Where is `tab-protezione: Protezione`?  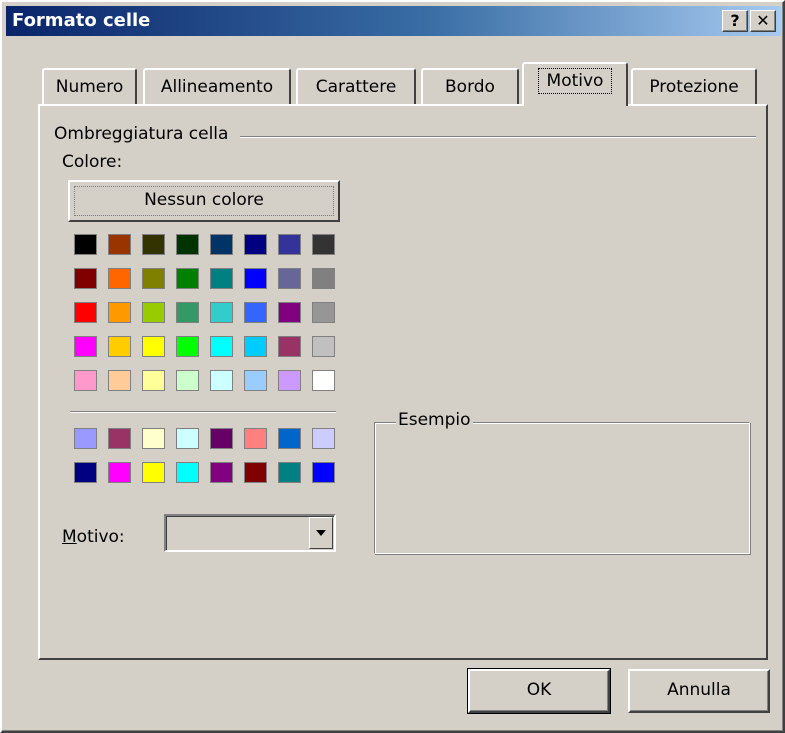
tab-protezione: Protezione is located at coordinates (694, 87).